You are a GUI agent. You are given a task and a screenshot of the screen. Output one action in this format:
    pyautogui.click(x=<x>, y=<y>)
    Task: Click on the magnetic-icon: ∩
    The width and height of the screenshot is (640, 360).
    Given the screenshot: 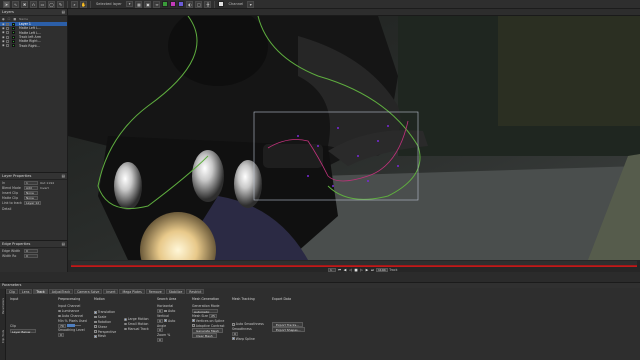 What is the action you would take?
    pyautogui.click(x=33, y=4)
    